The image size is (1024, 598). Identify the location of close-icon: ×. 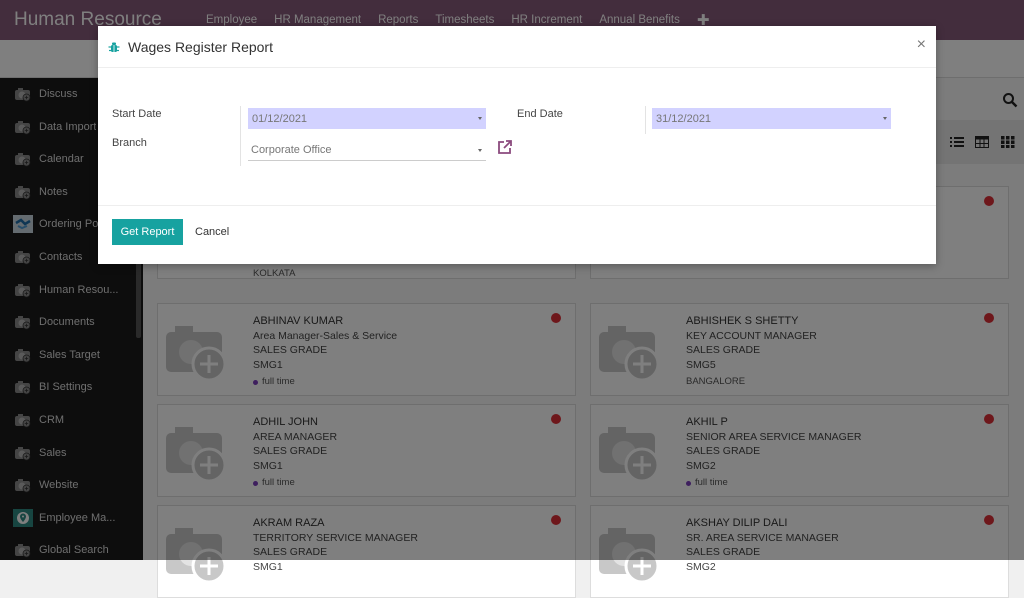
(921, 45).